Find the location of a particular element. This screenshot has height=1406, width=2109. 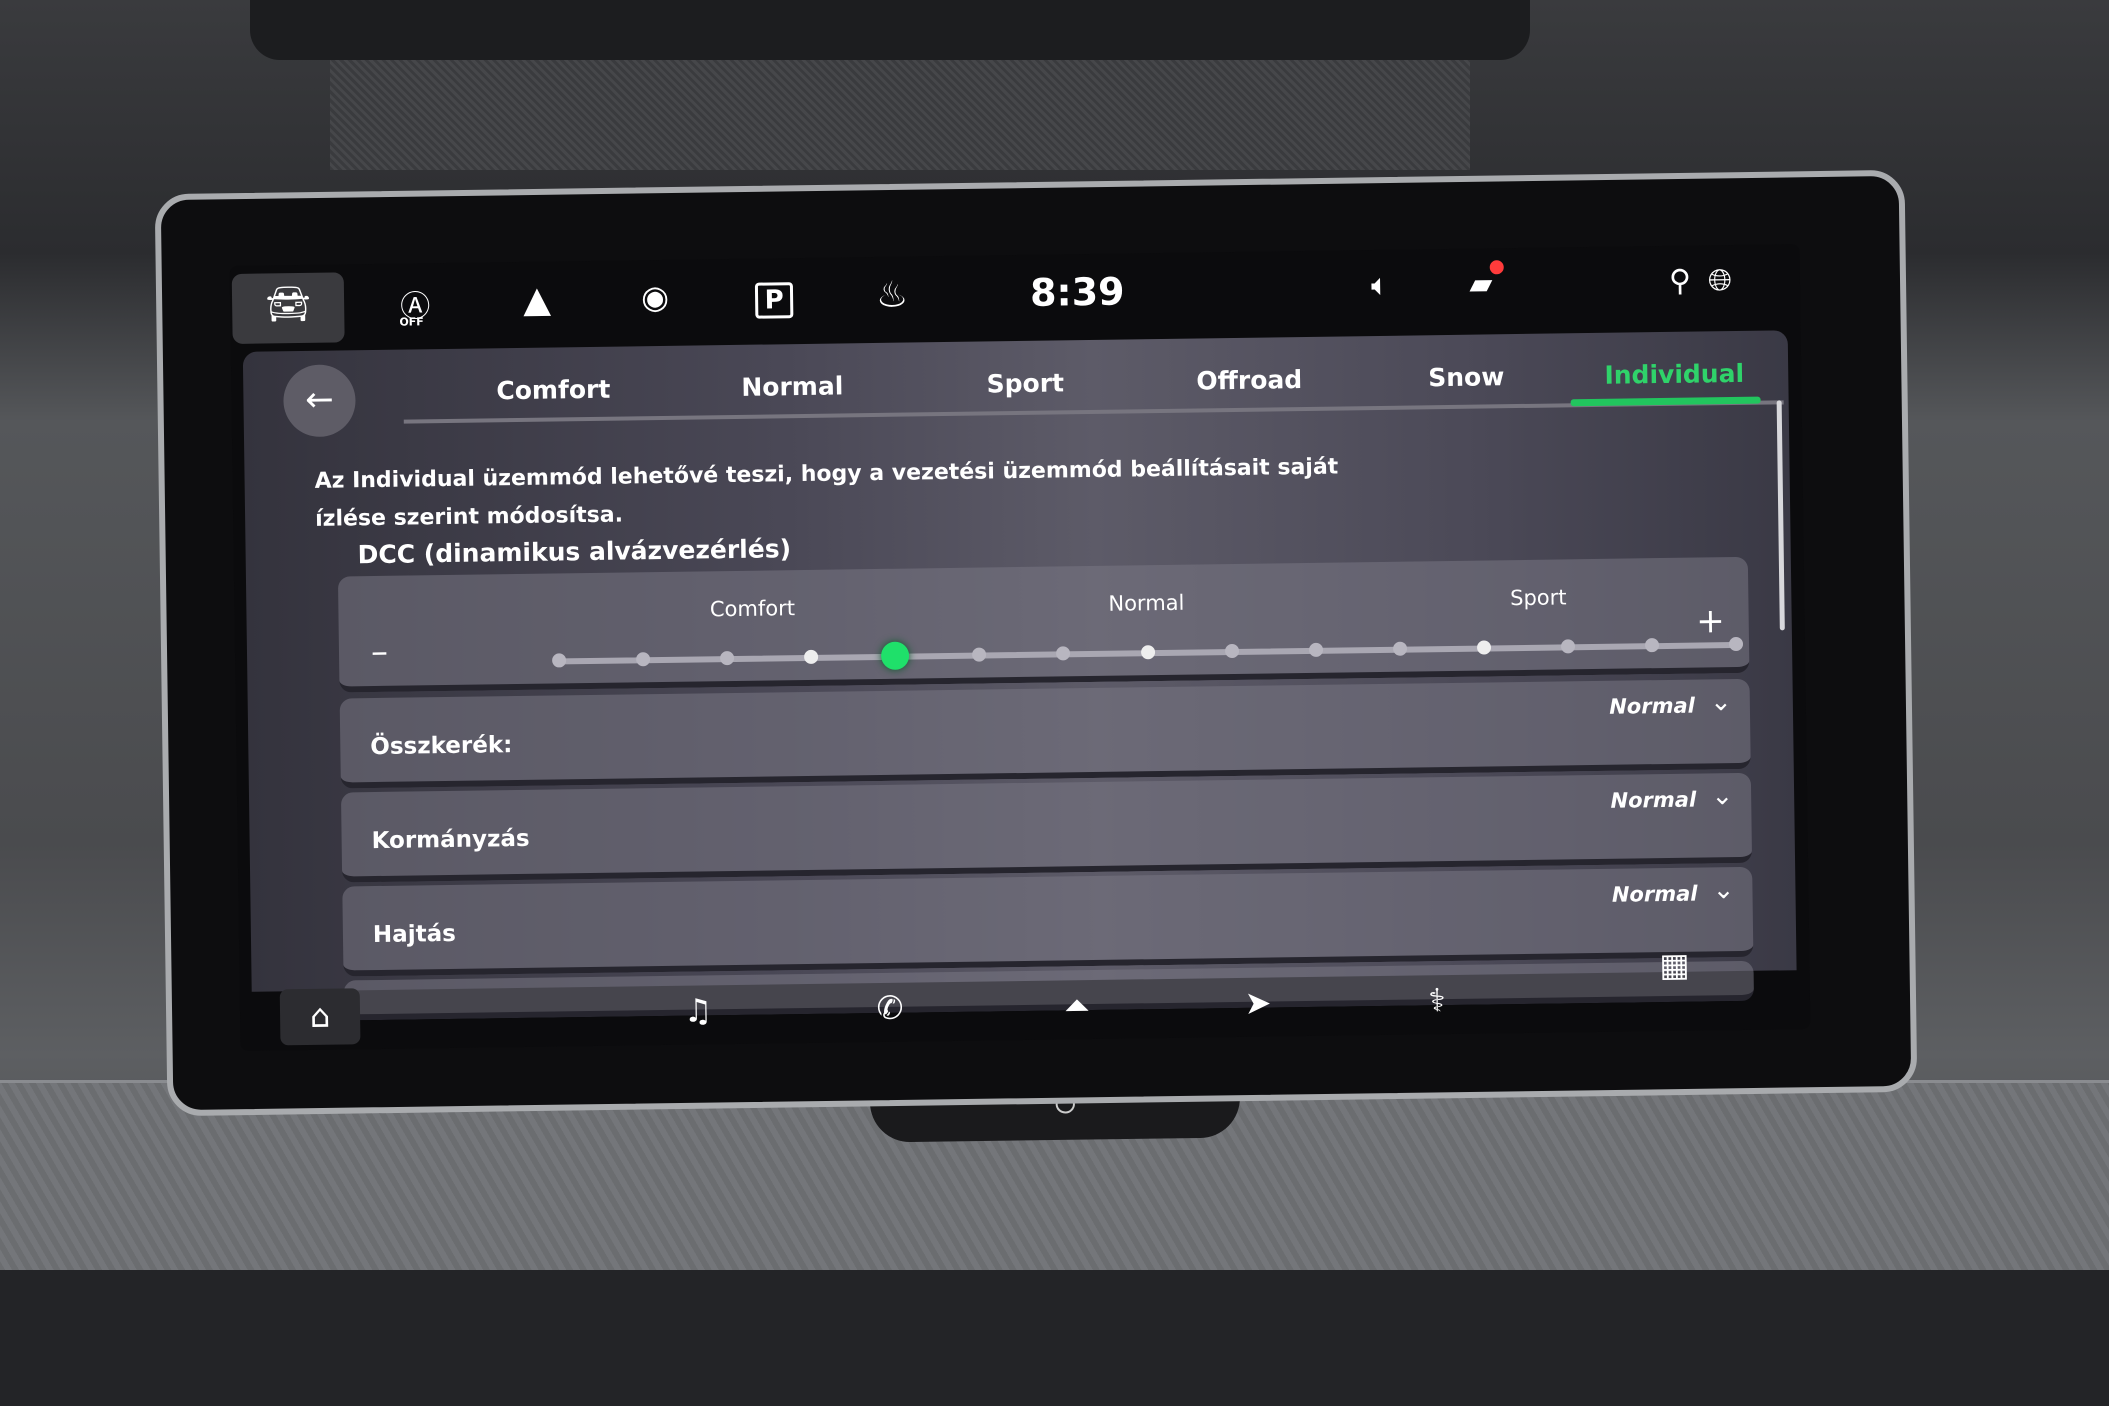

clock: 8:39 is located at coordinates (1077, 292).